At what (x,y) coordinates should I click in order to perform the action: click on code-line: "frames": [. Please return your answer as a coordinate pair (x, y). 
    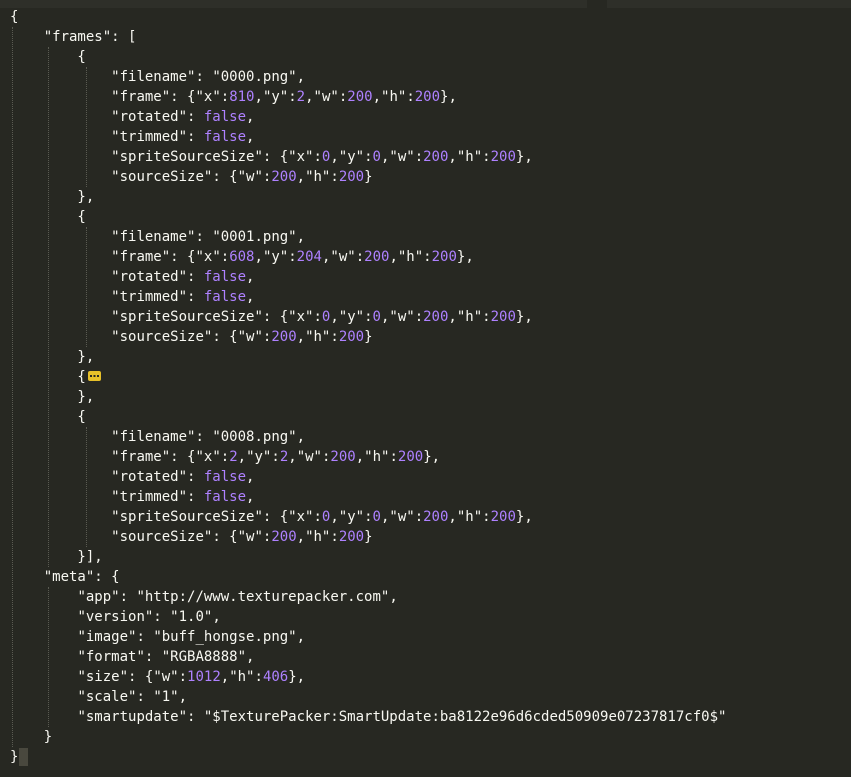
    Looking at the image, I should click on (73, 37).